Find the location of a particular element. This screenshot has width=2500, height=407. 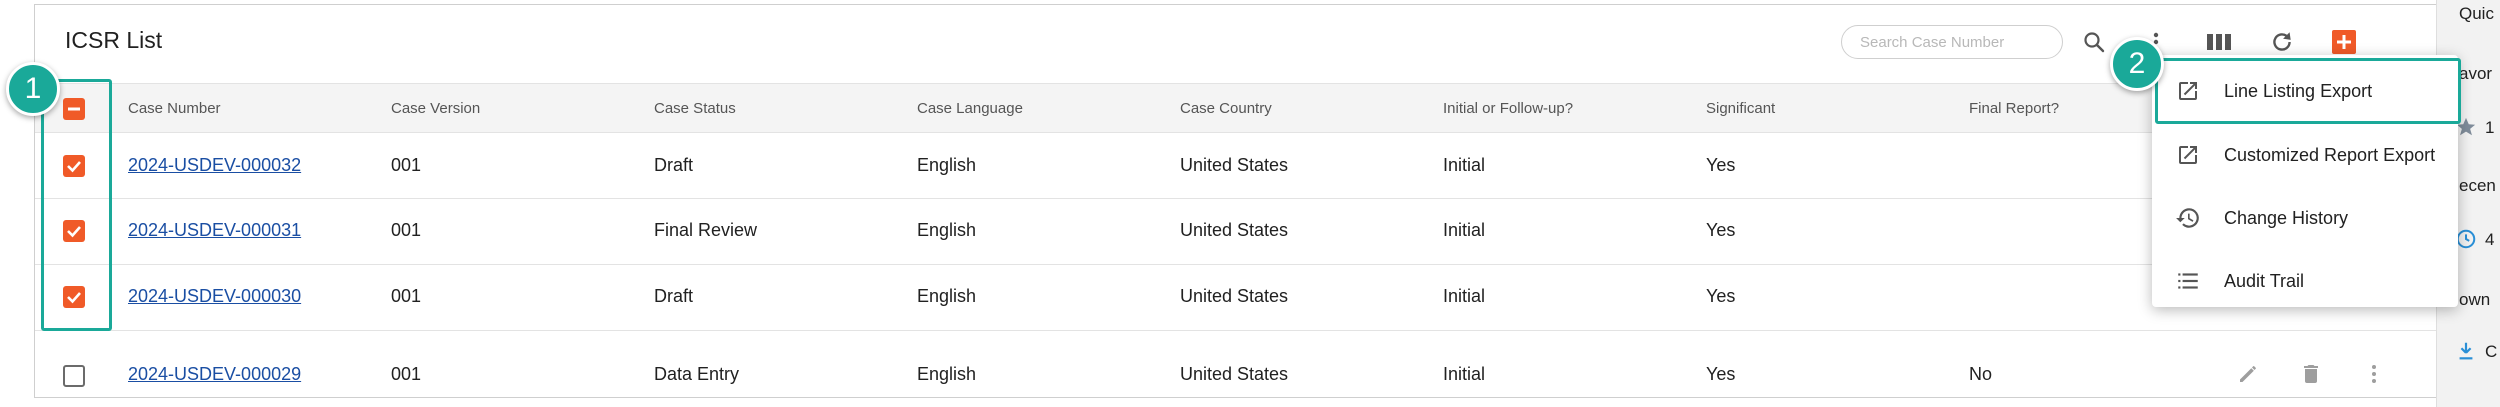

search-icon is located at coordinates (2094, 42).